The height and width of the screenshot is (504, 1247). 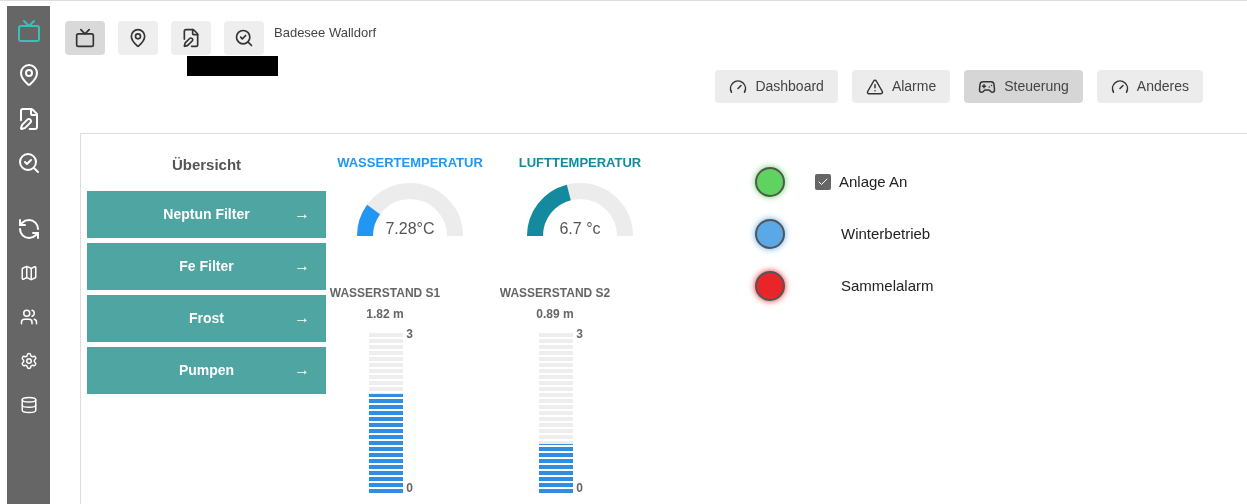 I want to click on map-icon, so click(x=28, y=273).